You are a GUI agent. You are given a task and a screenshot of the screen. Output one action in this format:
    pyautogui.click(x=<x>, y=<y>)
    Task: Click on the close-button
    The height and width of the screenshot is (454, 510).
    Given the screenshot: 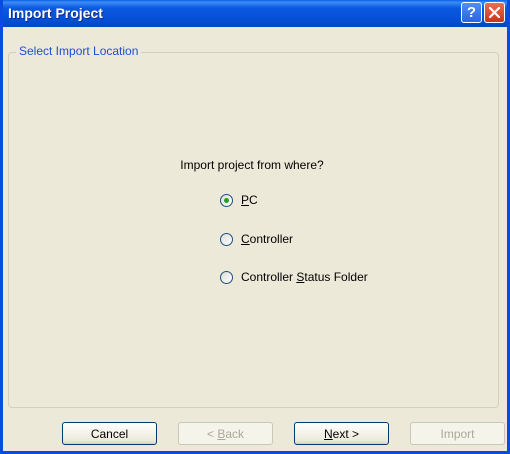 What is the action you would take?
    pyautogui.click(x=494, y=12)
    